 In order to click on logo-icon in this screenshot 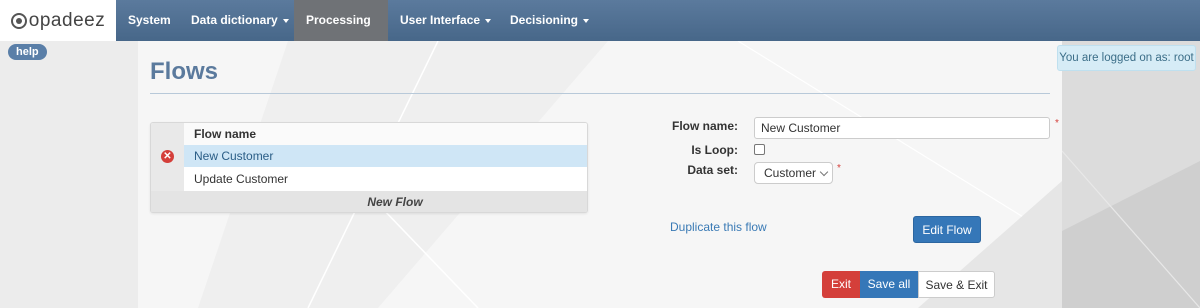, I will do `click(18, 20)`.